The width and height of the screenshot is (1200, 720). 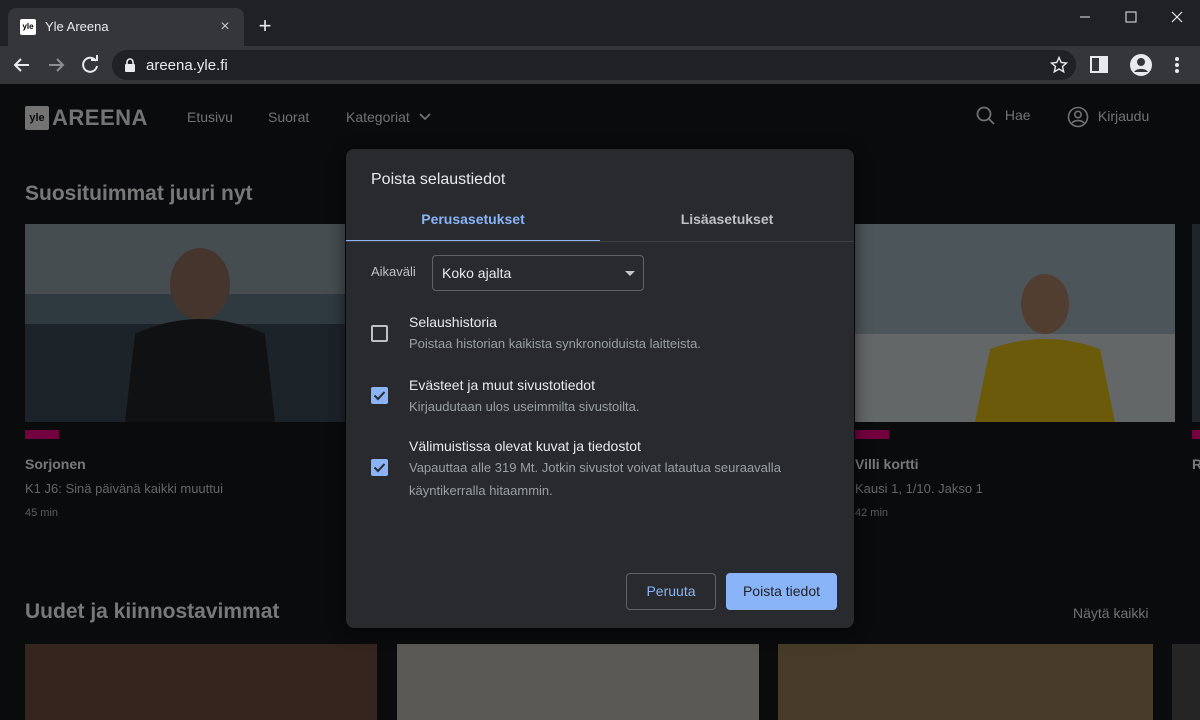 What do you see at coordinates (393, 271) in the screenshot?
I see `time-range-label: Aikaväli` at bounding box center [393, 271].